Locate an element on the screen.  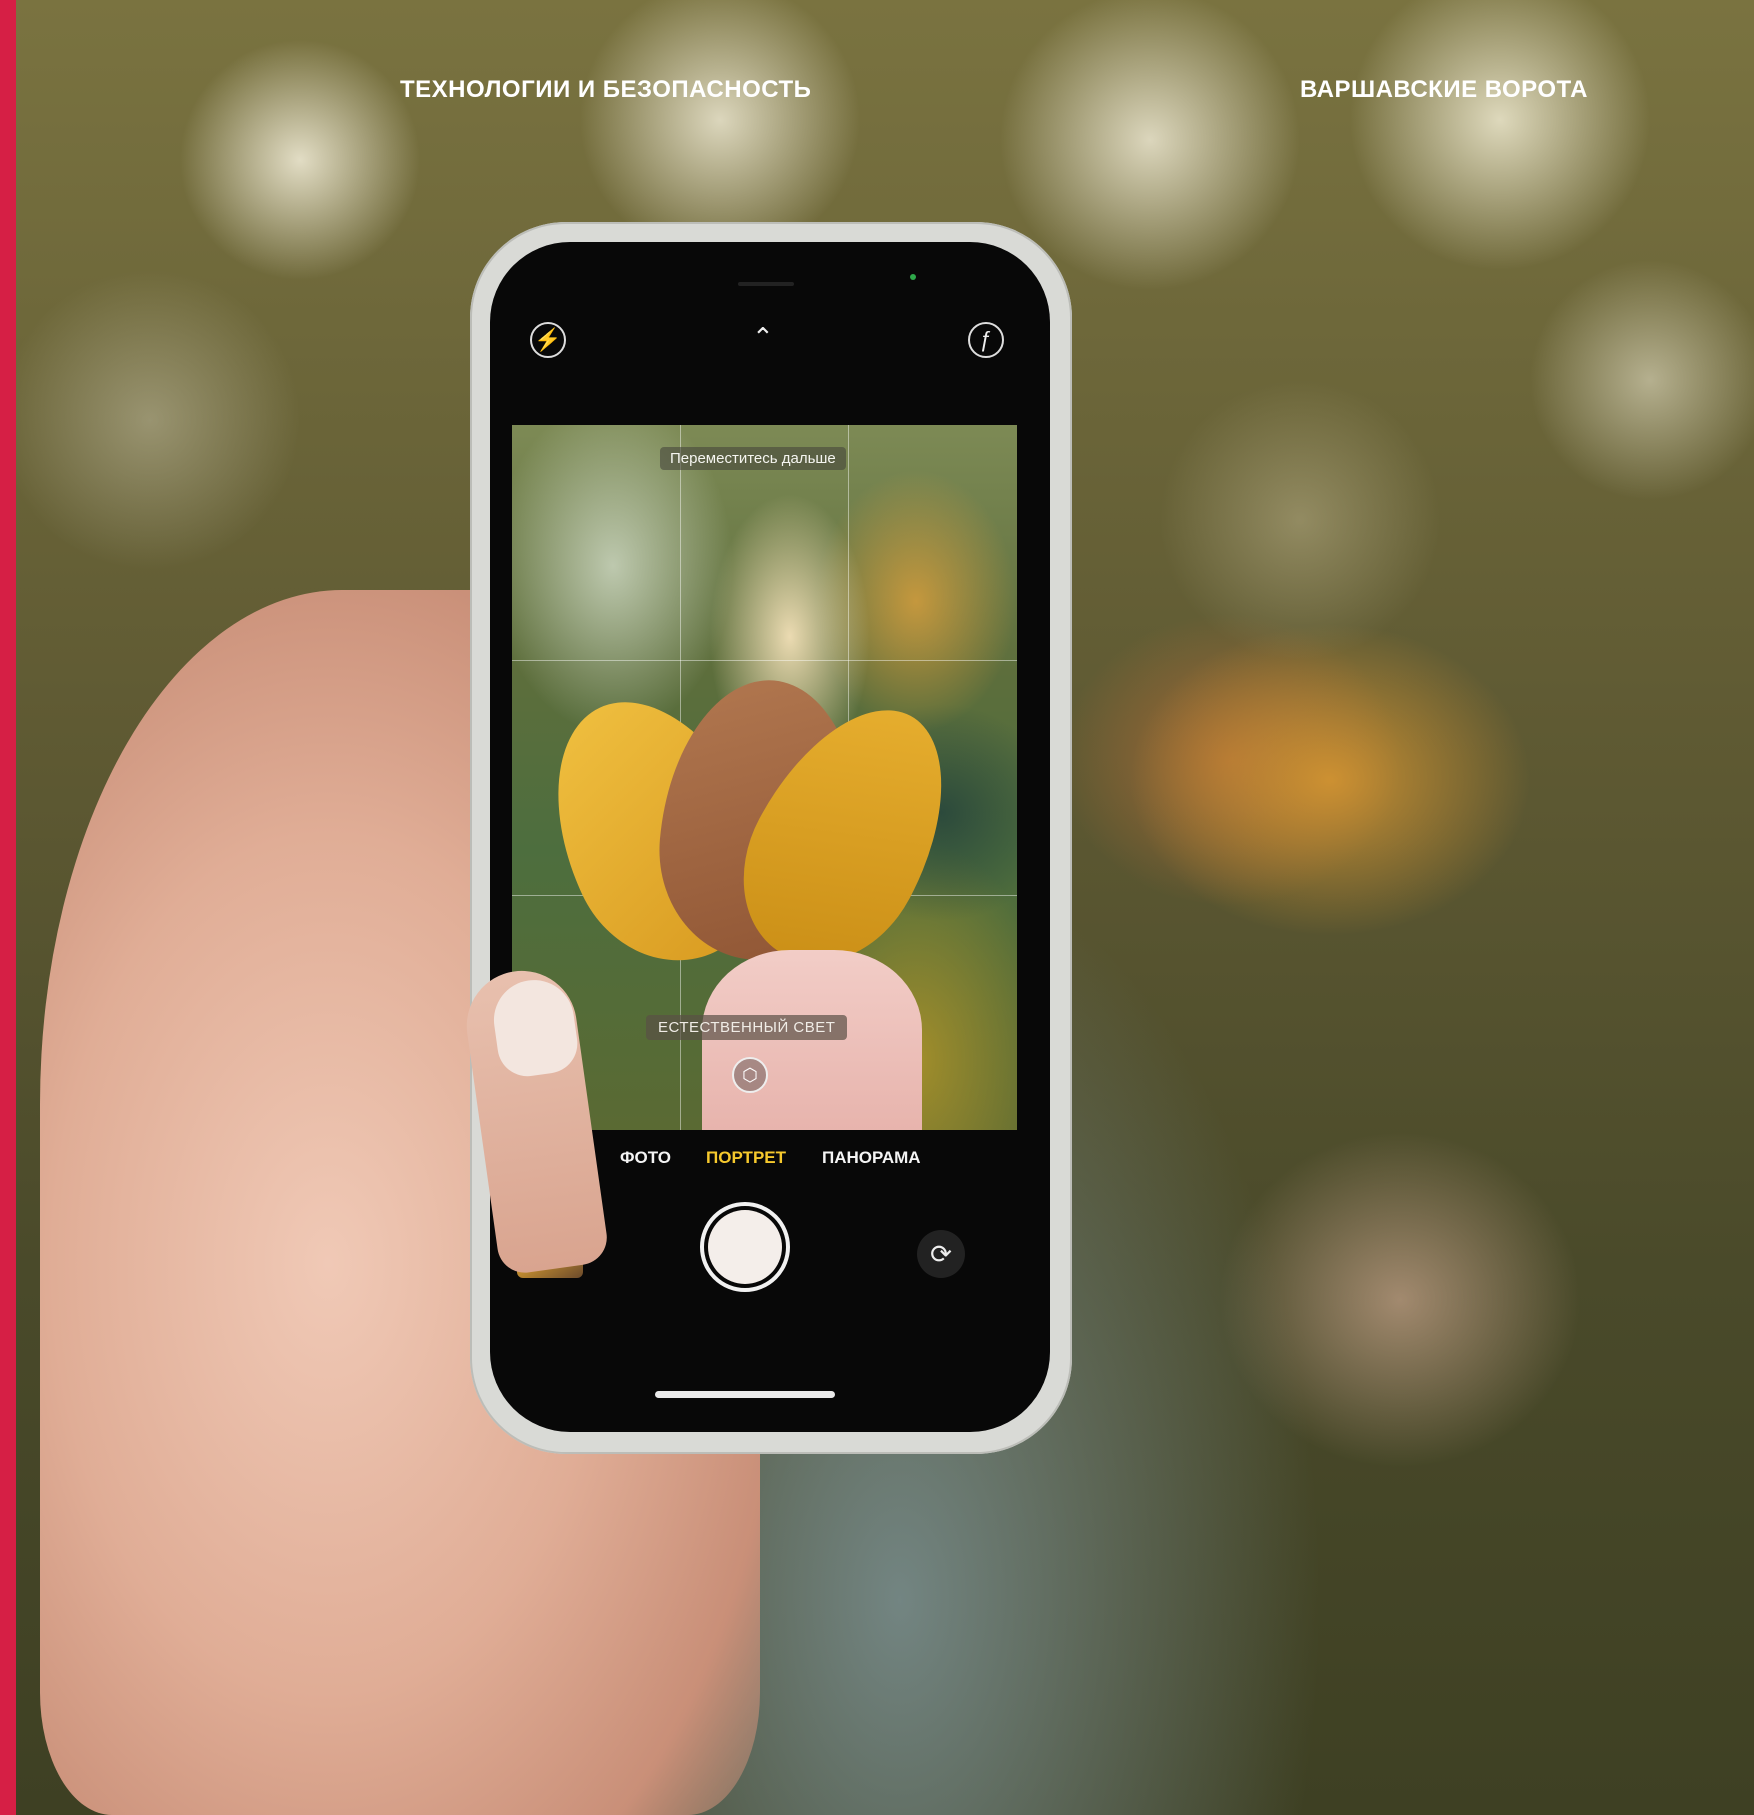
viewfinder: Переместитесь дальше ЕСТЕСТВЕННЫЙ СВЕТ ⬡ is located at coordinates (764, 777).